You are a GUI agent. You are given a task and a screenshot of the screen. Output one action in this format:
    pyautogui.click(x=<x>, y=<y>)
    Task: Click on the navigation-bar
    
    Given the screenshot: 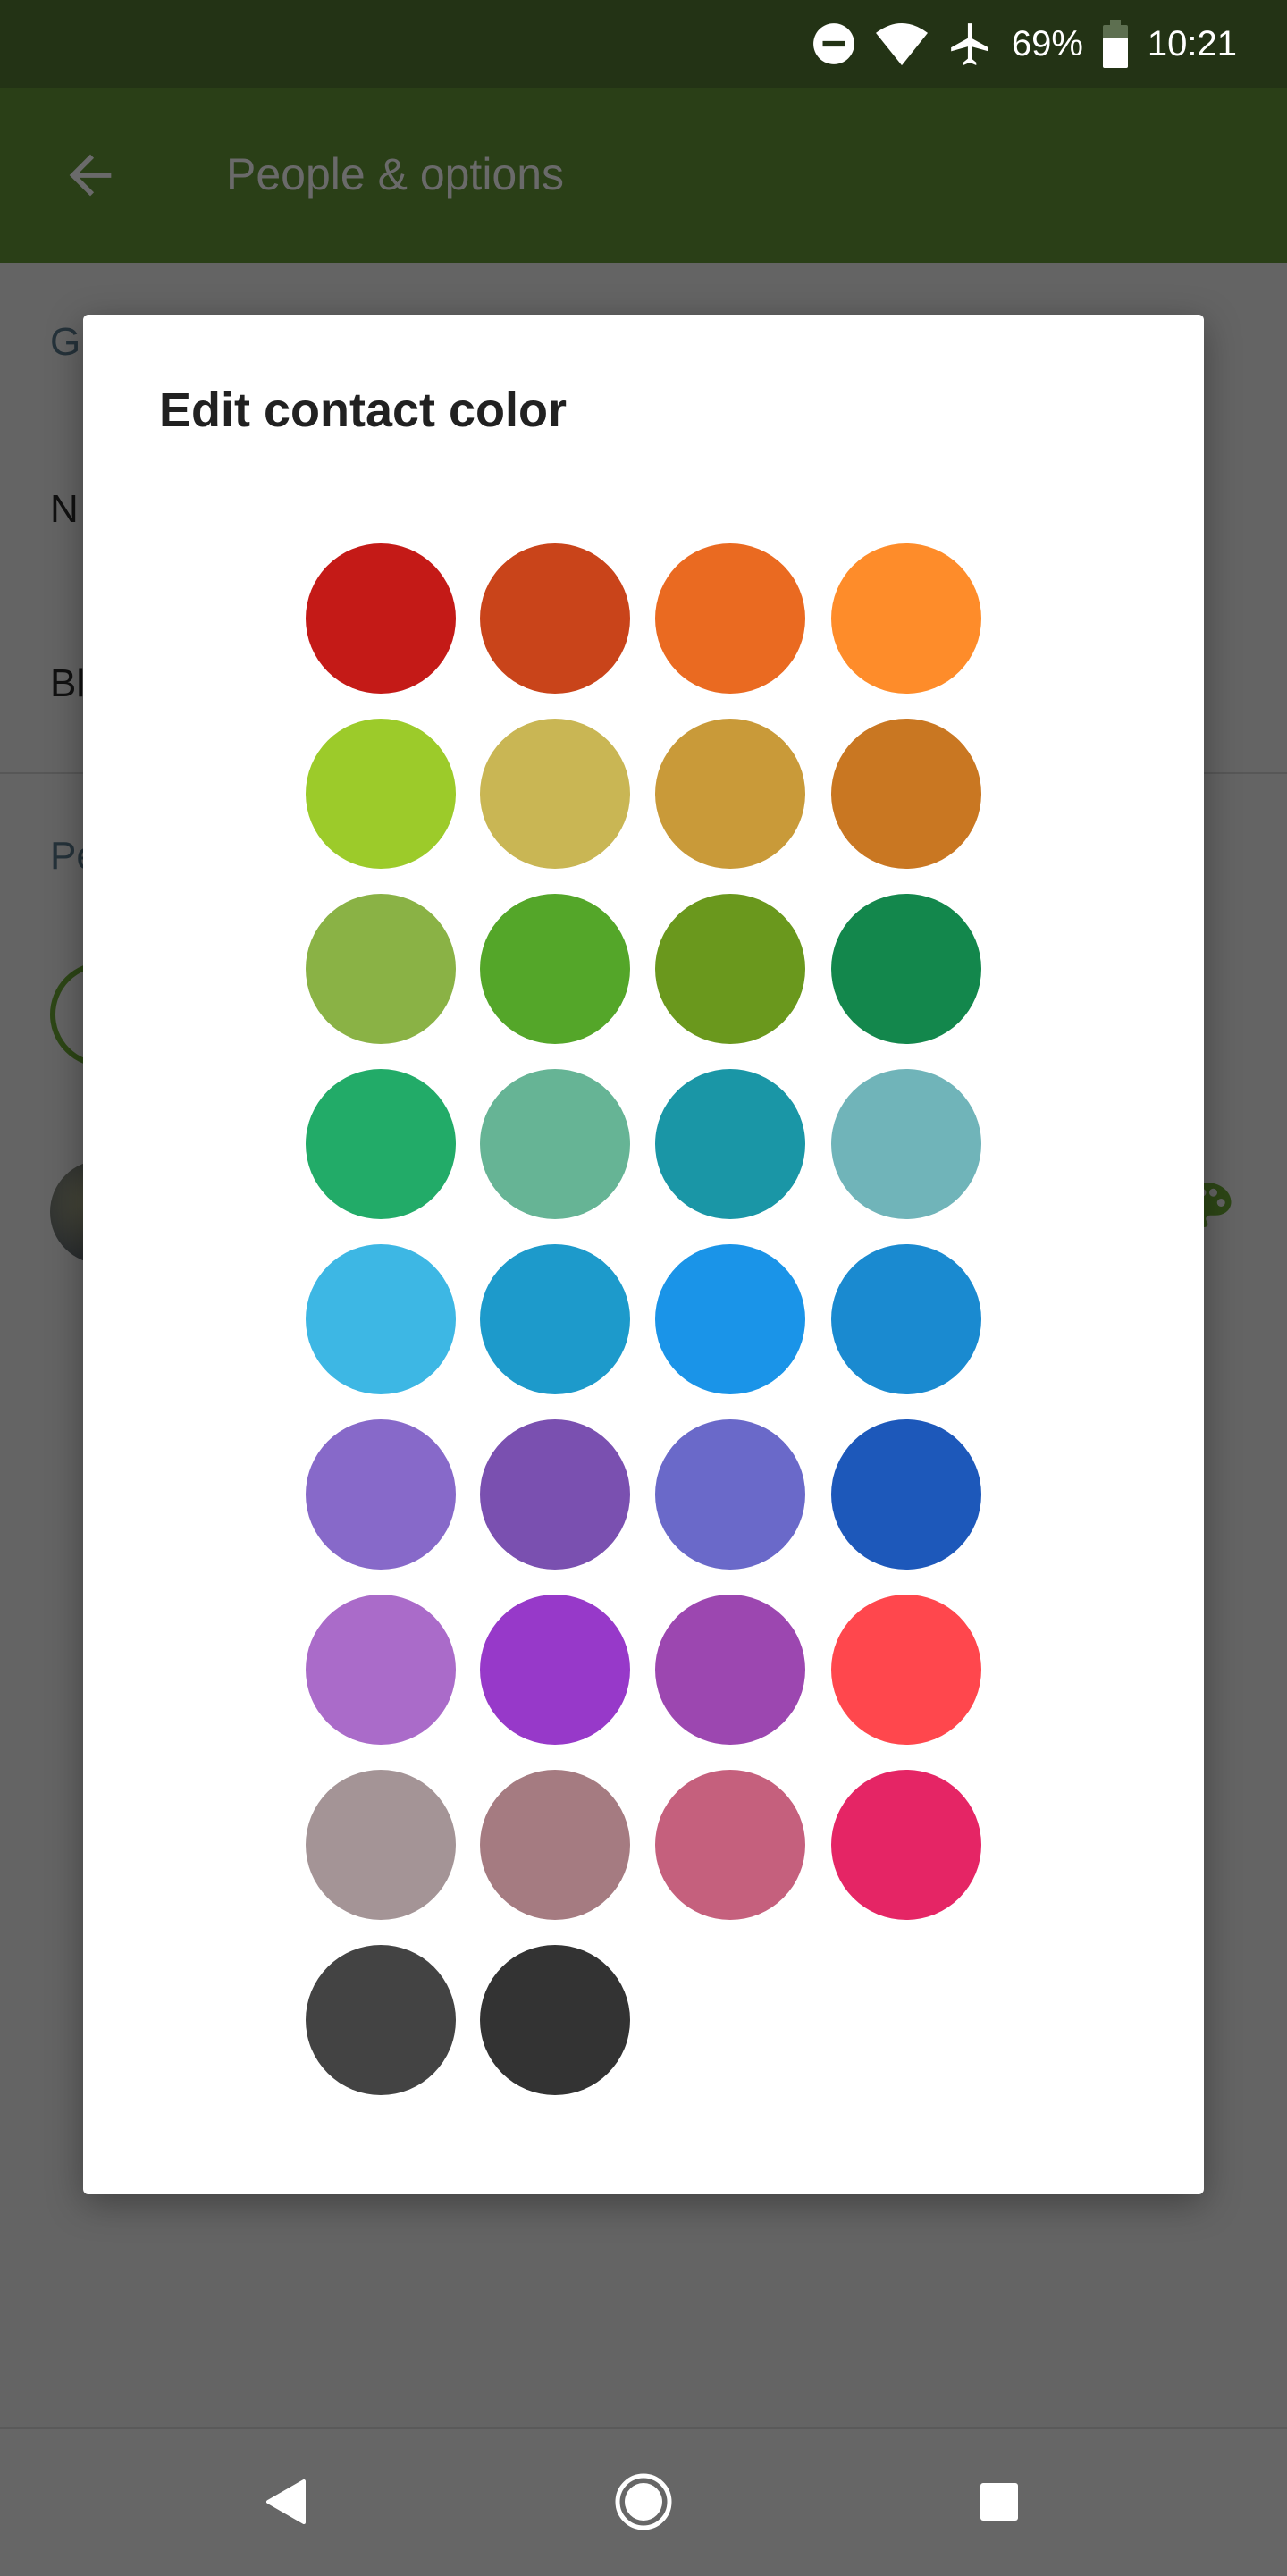 What is the action you would take?
    pyautogui.click(x=643, y=2502)
    